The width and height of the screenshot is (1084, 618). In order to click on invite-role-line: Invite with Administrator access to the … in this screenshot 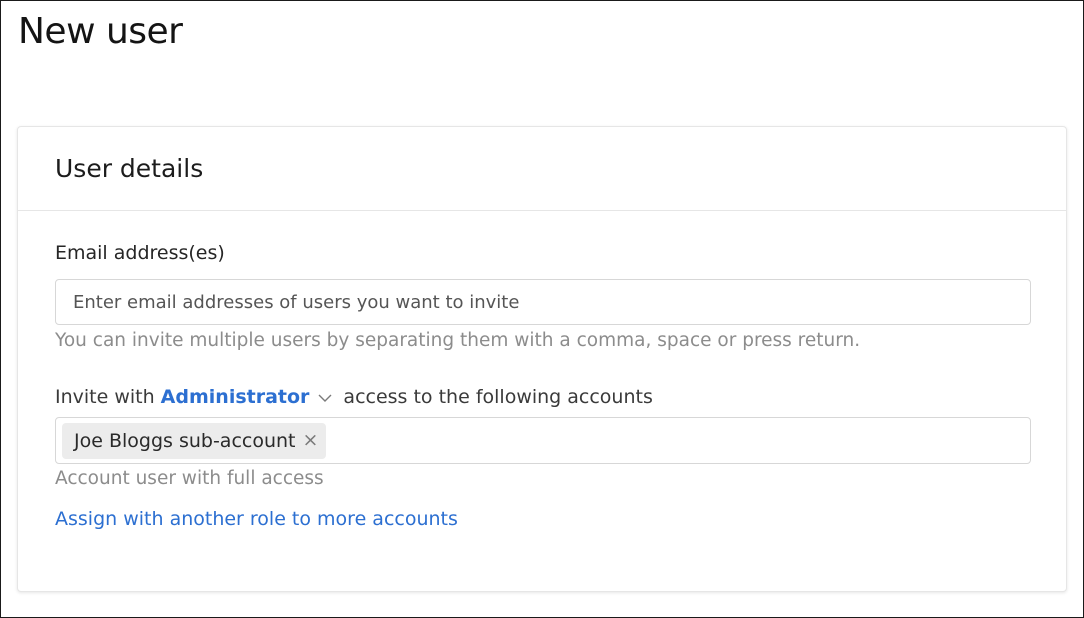, I will do `click(354, 397)`.